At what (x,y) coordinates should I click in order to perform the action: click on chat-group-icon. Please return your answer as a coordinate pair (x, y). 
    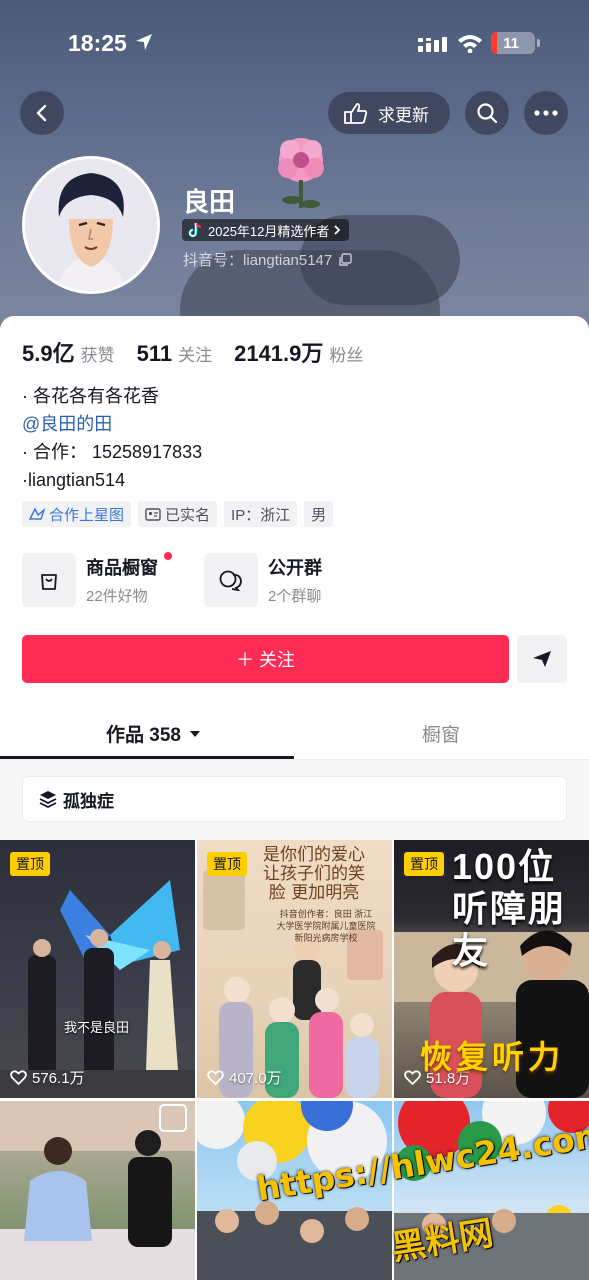
    Looking at the image, I should click on (230, 580).